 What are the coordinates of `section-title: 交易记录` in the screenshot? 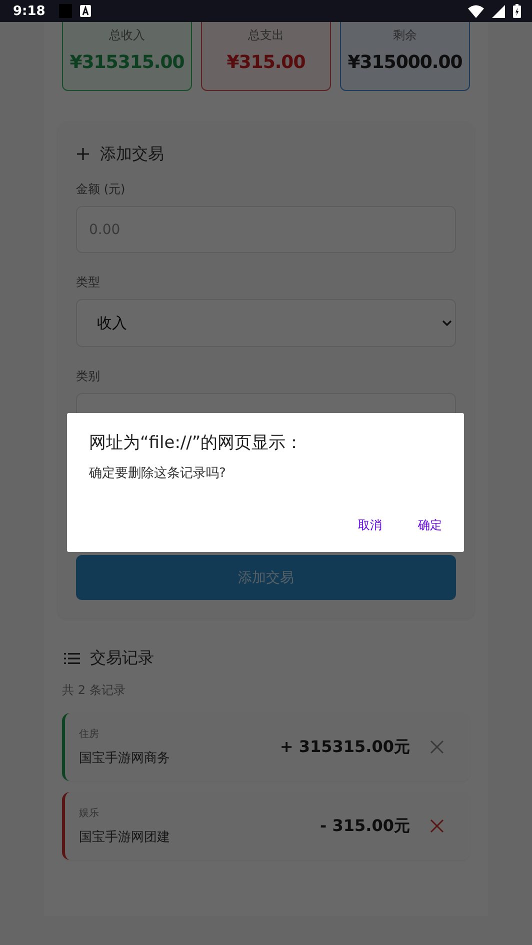 It's located at (122, 658).